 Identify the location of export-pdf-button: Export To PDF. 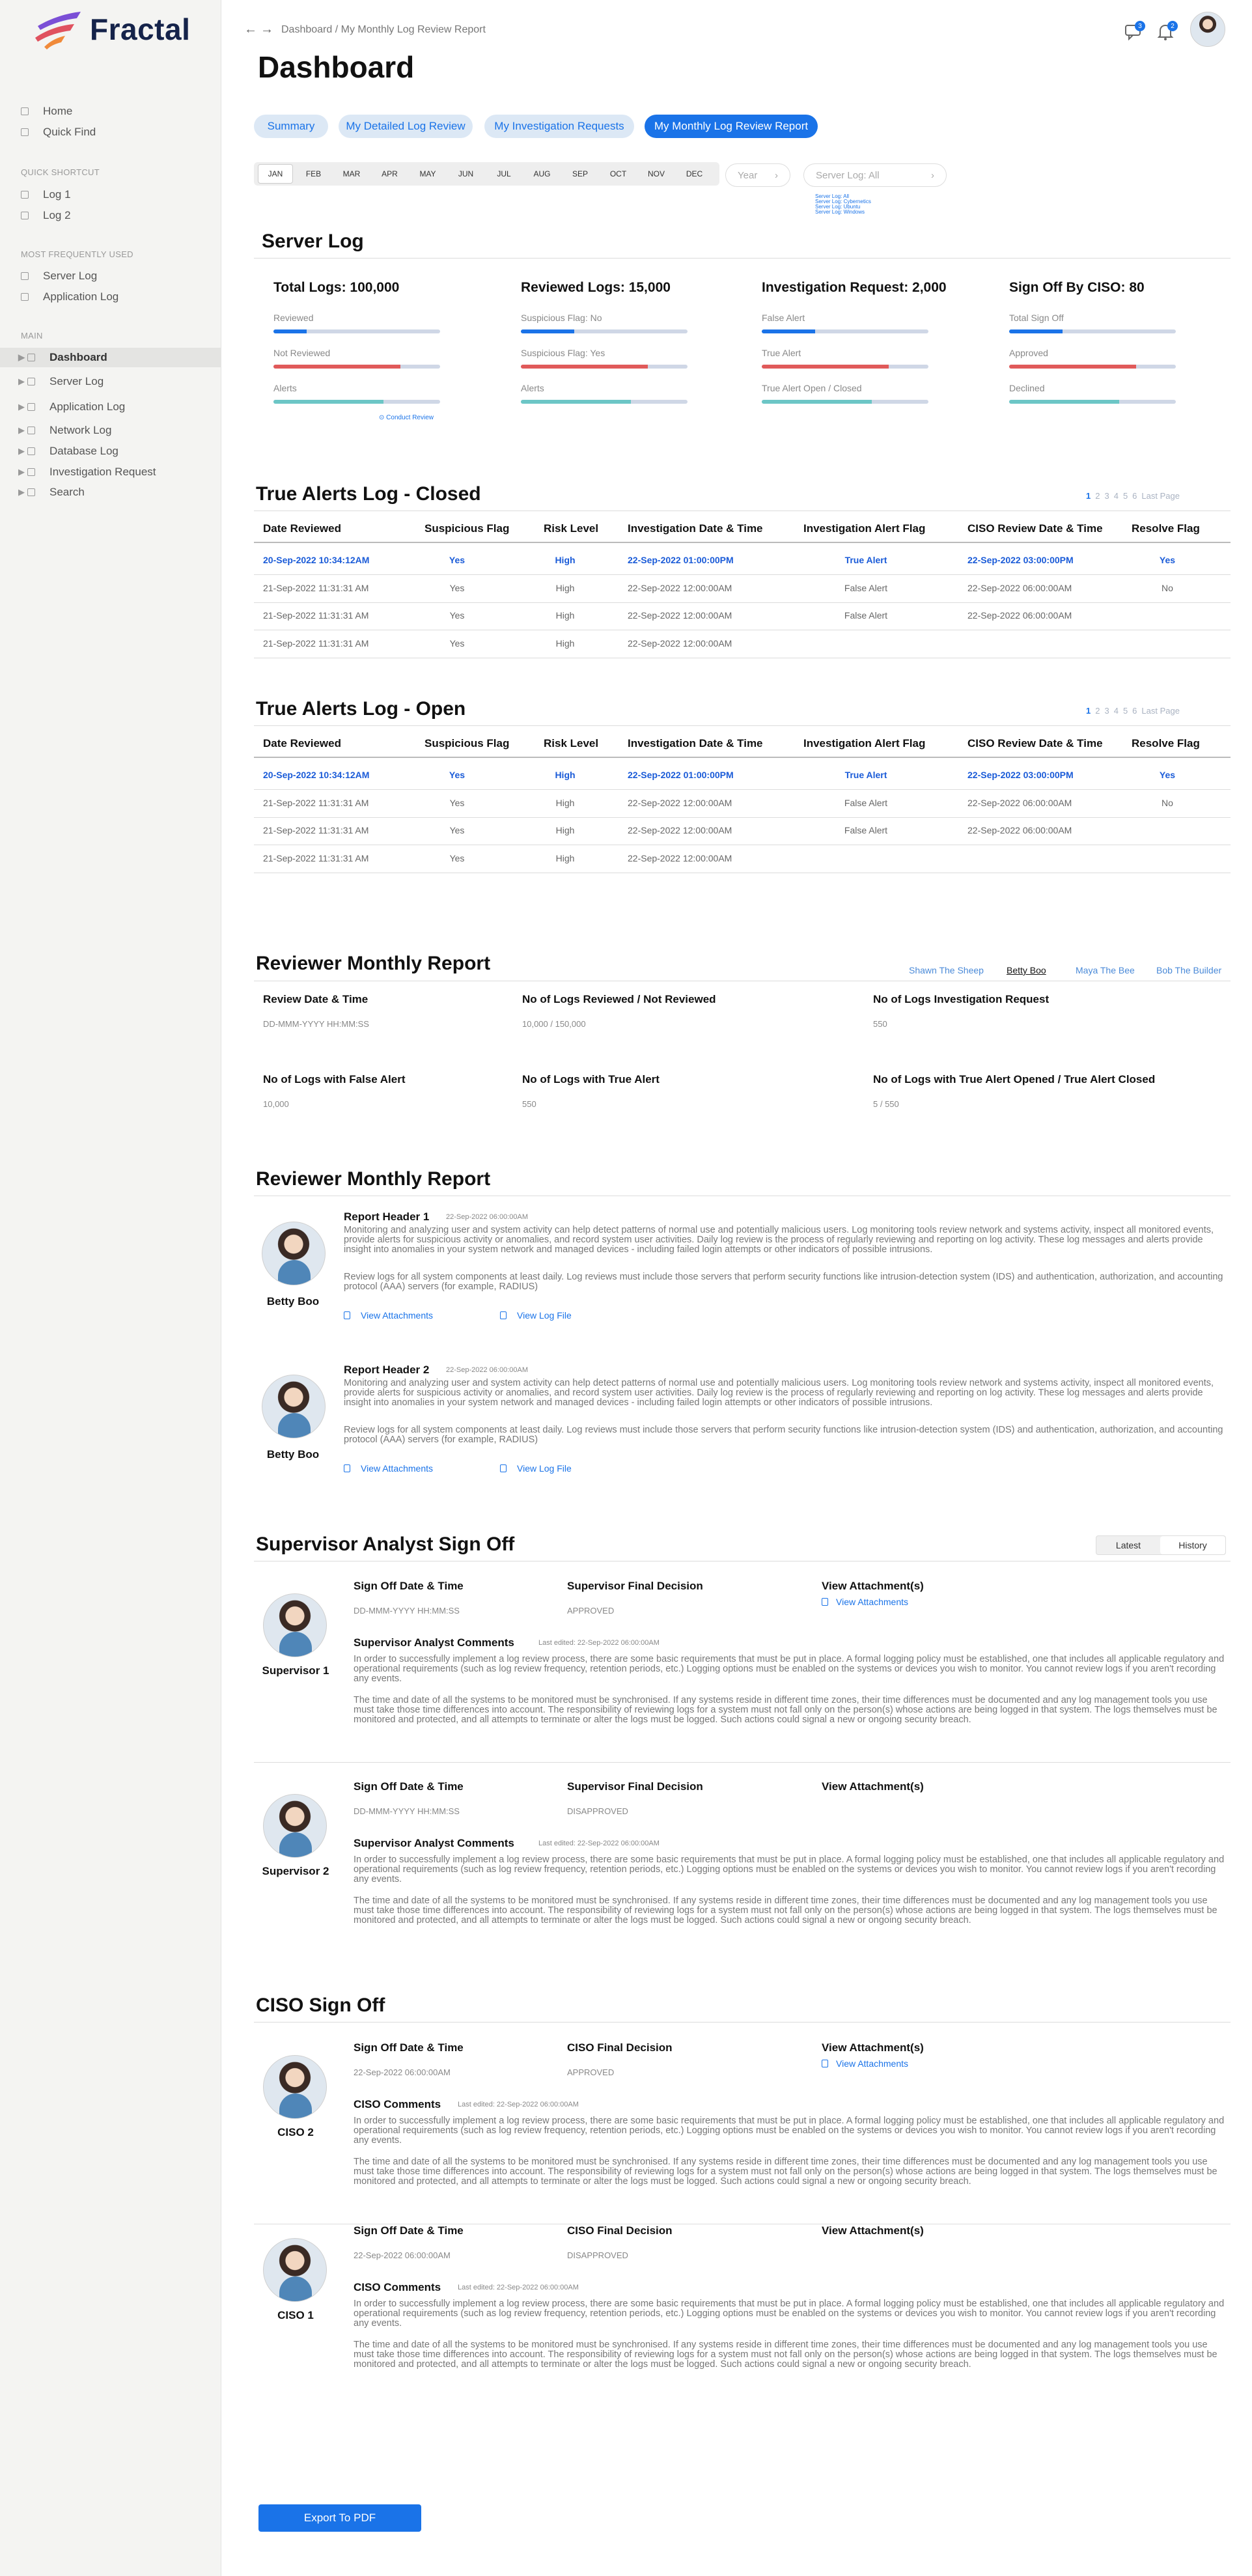
(339, 2518).